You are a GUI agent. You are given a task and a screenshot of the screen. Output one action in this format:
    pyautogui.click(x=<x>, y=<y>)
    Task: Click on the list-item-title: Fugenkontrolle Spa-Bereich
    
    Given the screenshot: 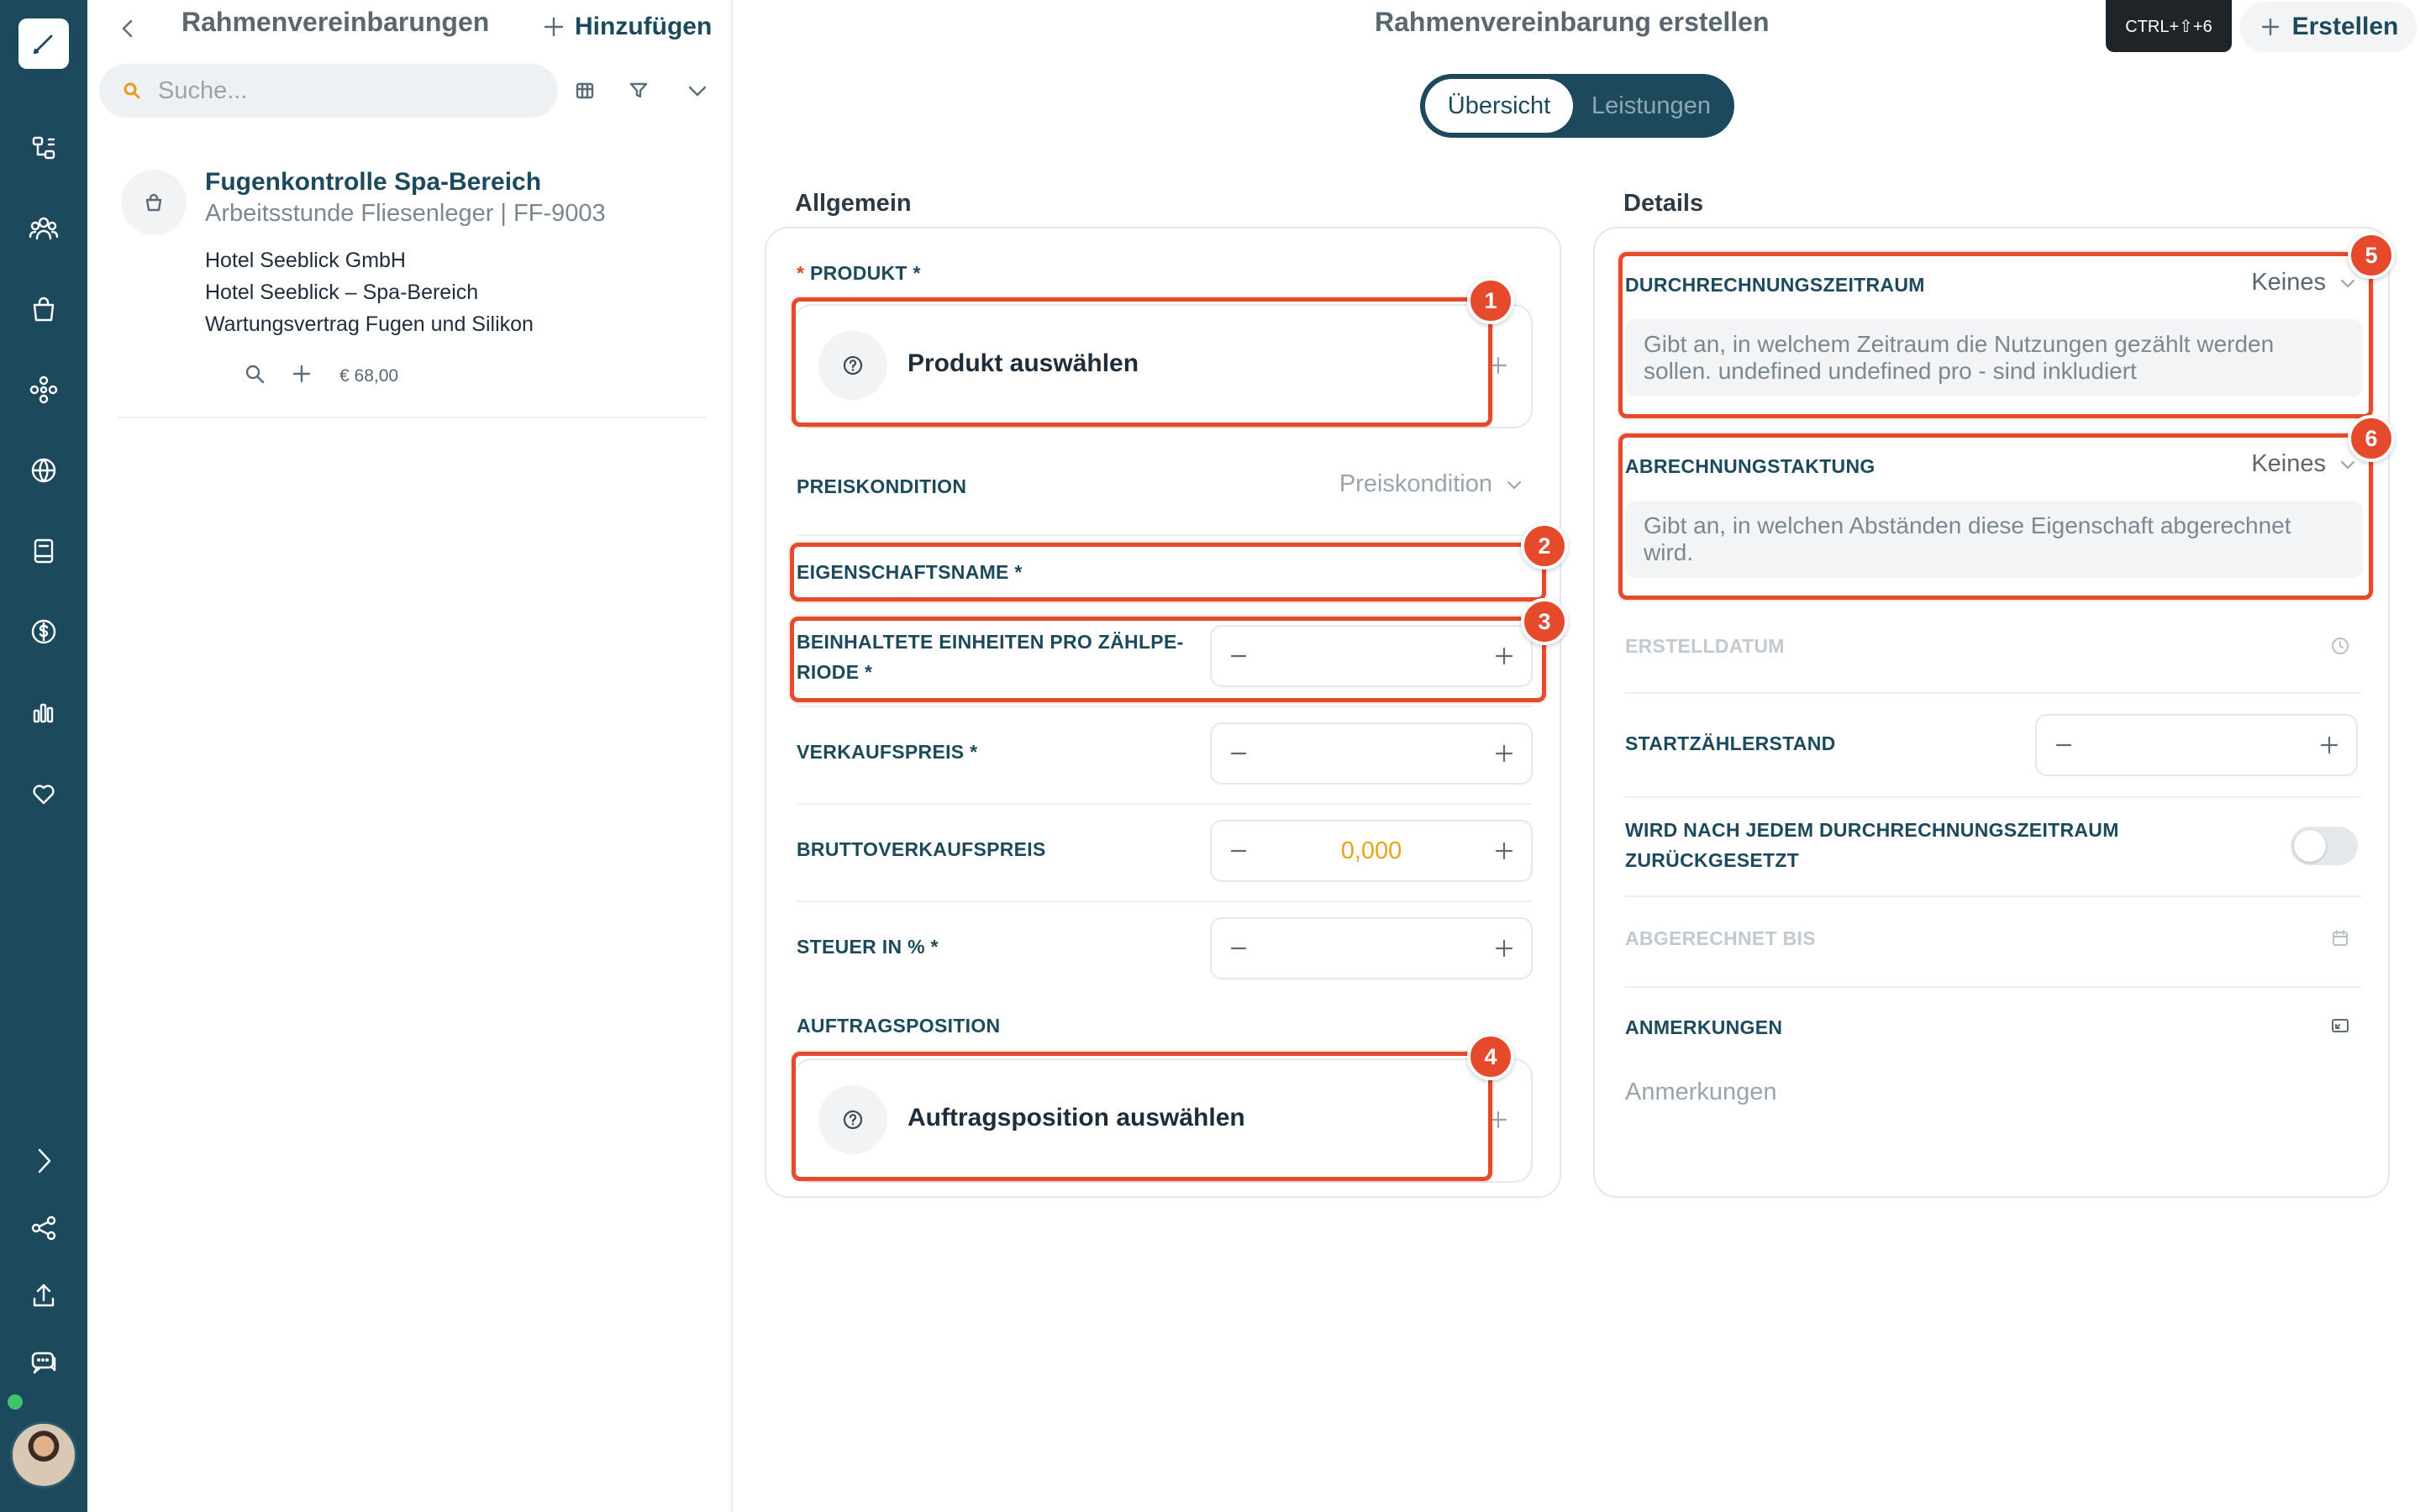 What is the action you would take?
    pyautogui.click(x=374, y=182)
    